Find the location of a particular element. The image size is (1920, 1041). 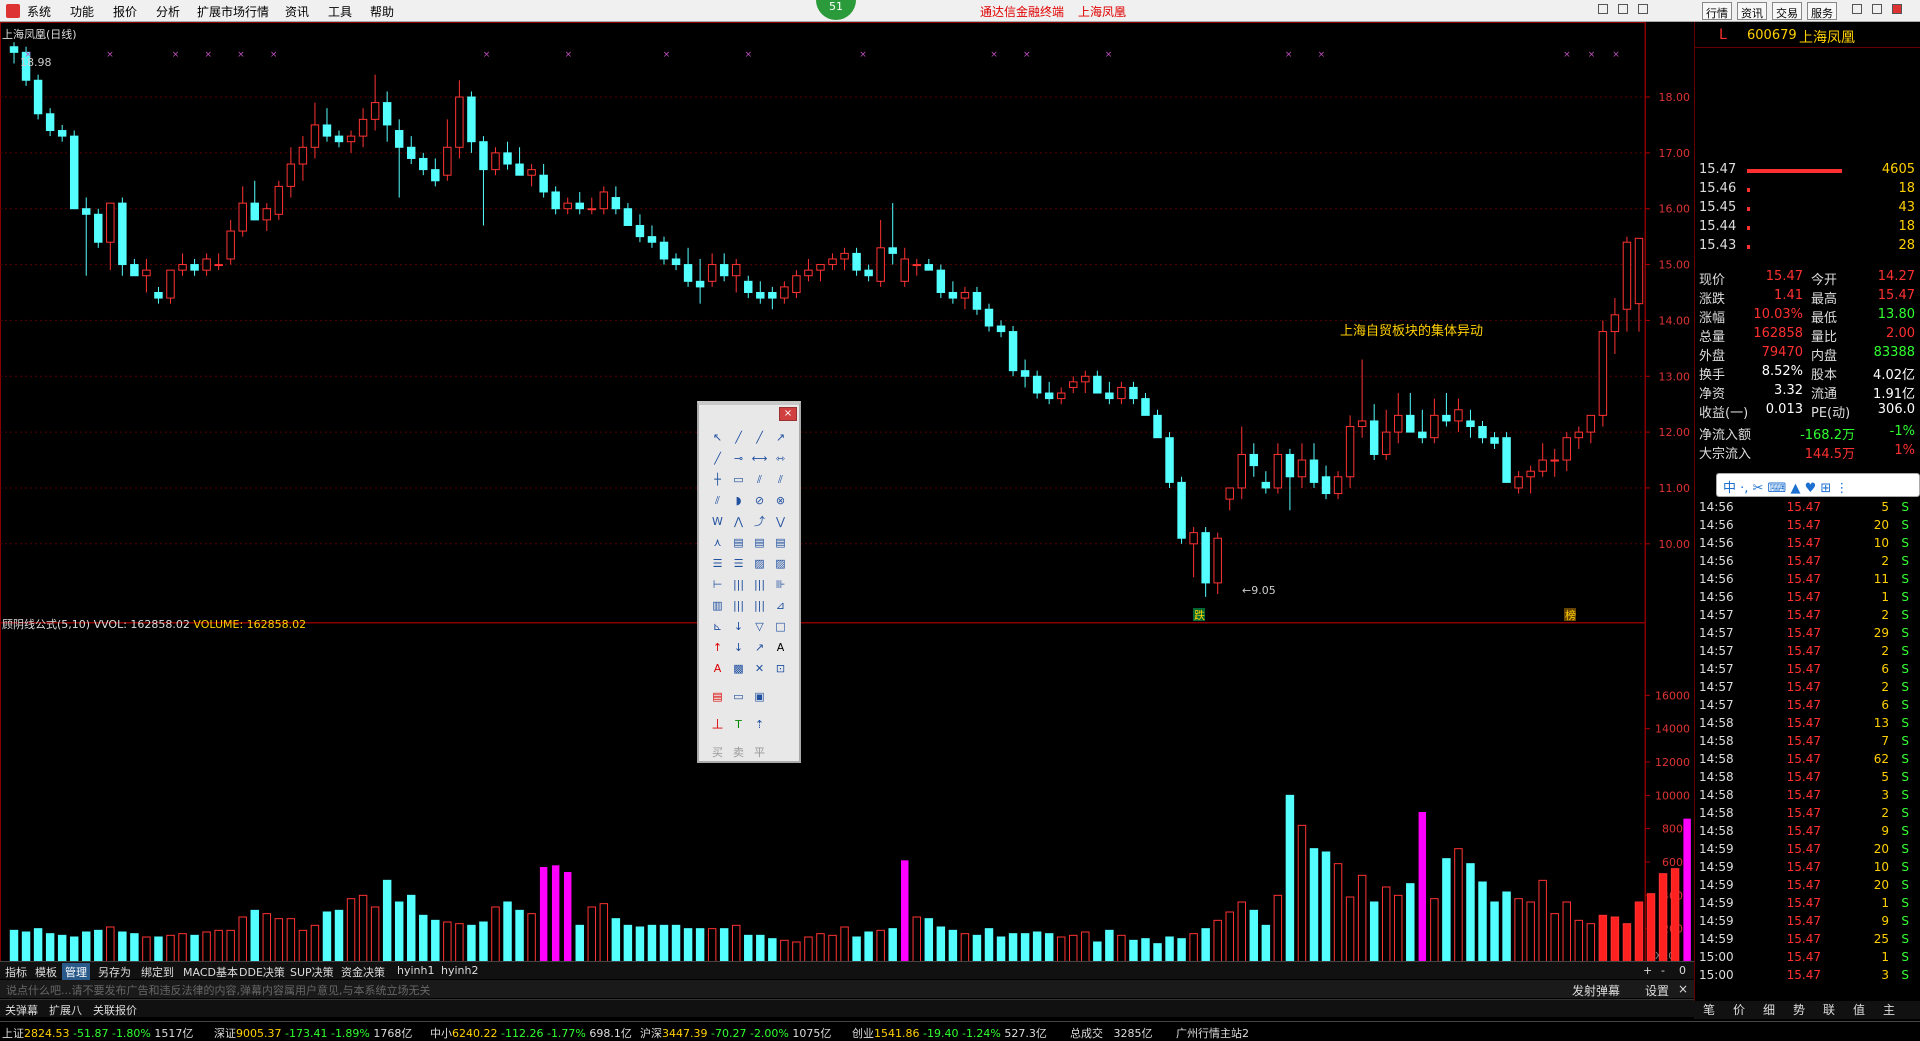

tab-dde: DDE决策 is located at coordinates (262, 972).